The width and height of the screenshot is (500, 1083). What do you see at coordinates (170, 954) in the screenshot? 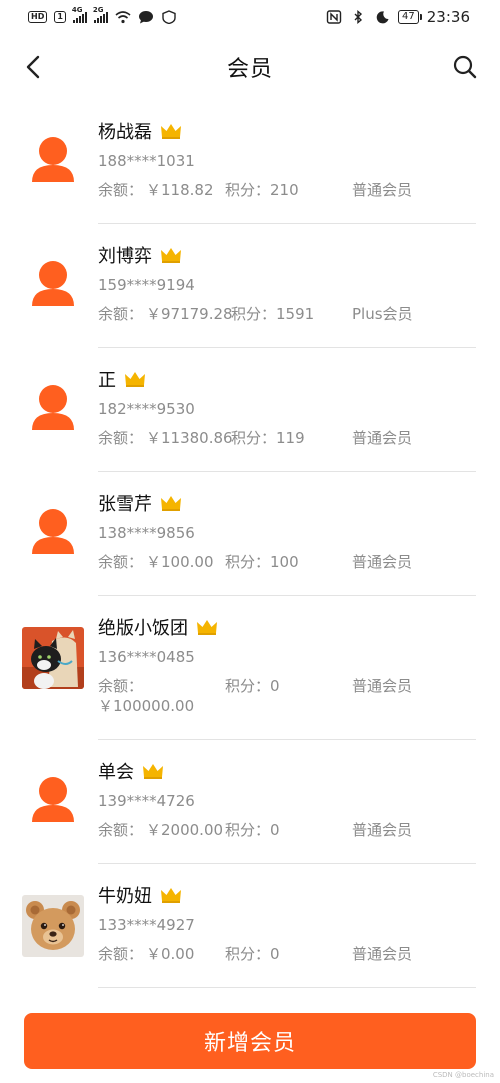
I see `balance-value: ￥0.00` at bounding box center [170, 954].